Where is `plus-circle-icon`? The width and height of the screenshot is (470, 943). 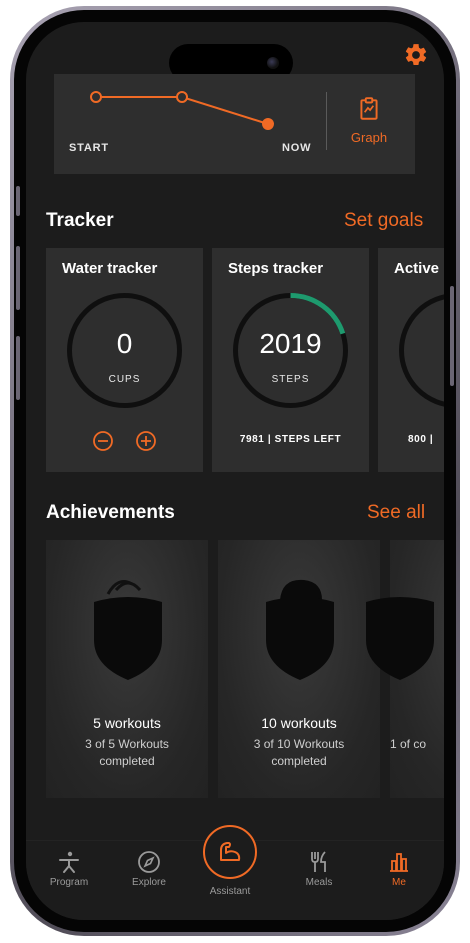
plus-circle-icon is located at coordinates (146, 441).